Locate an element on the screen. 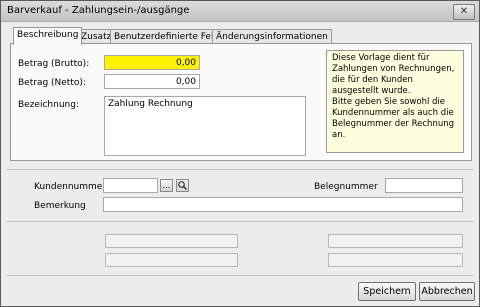 The image size is (480, 307). save-button: Speichern is located at coordinates (387, 291).